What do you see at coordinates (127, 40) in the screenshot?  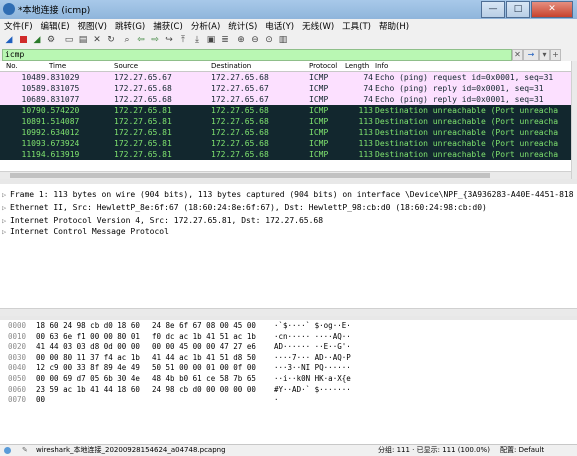 I see `find-packet-icon: ⌕` at bounding box center [127, 40].